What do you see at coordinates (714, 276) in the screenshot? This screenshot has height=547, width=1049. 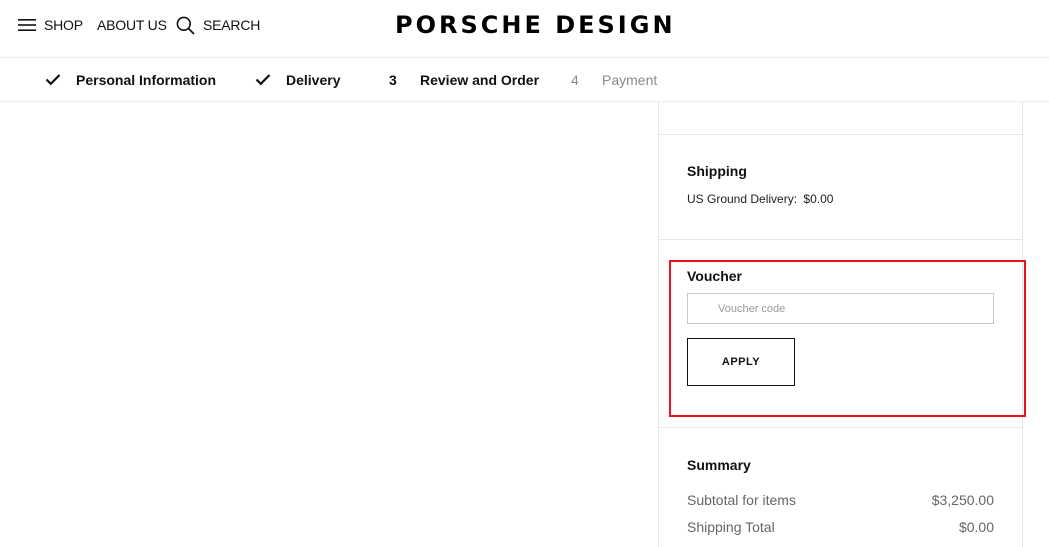 I see `voucher-title: Voucher` at bounding box center [714, 276].